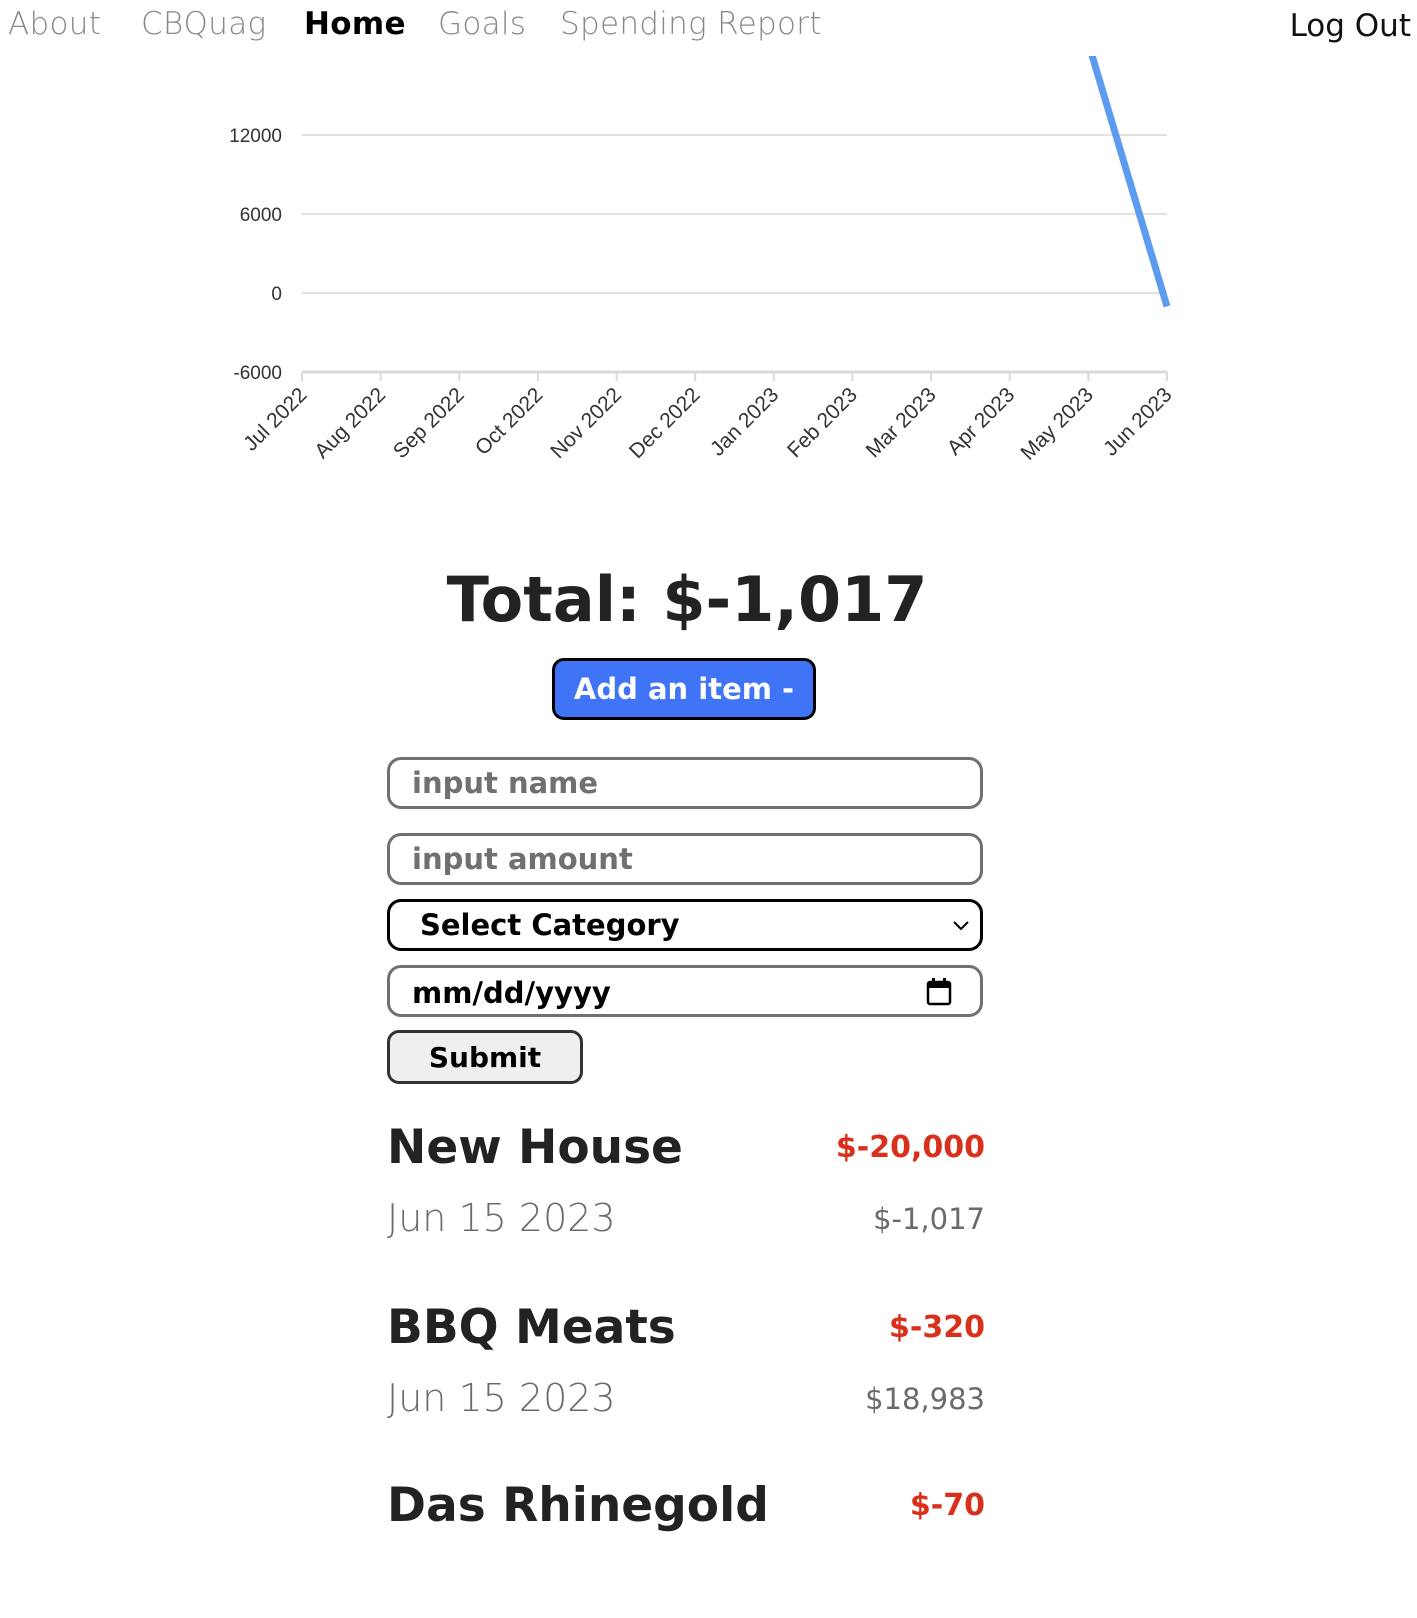 The height and width of the screenshot is (1618, 1417). What do you see at coordinates (1129, 182) in the screenshot?
I see `series-line` at bounding box center [1129, 182].